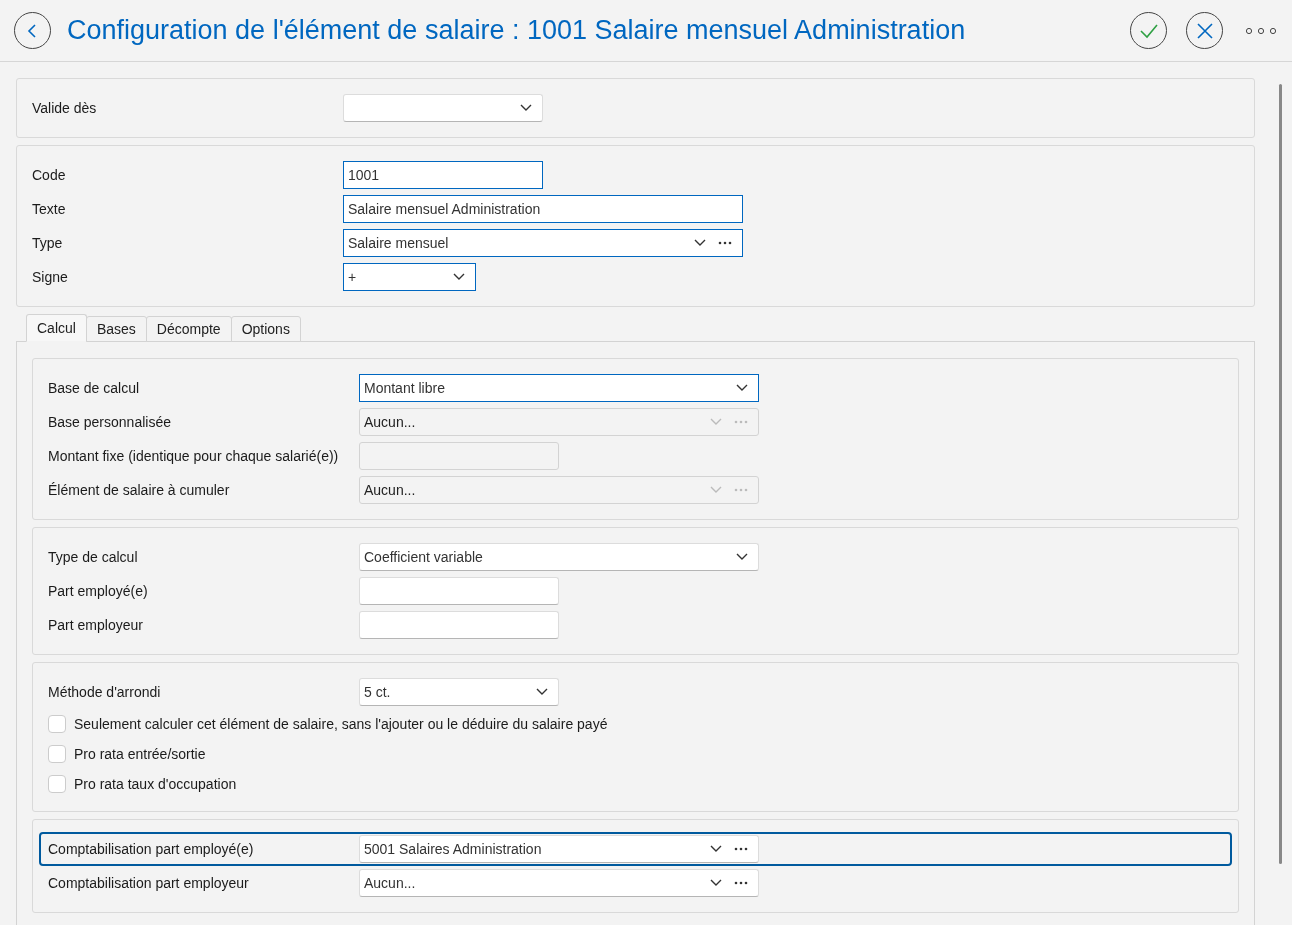 The image size is (1292, 925). I want to click on dropdown-field: Salaire mensuel, so click(543, 243).